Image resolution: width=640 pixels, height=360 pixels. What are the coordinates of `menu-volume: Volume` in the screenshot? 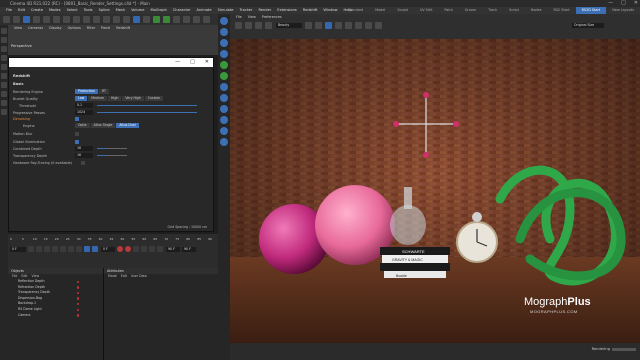 It's located at (137, 10).